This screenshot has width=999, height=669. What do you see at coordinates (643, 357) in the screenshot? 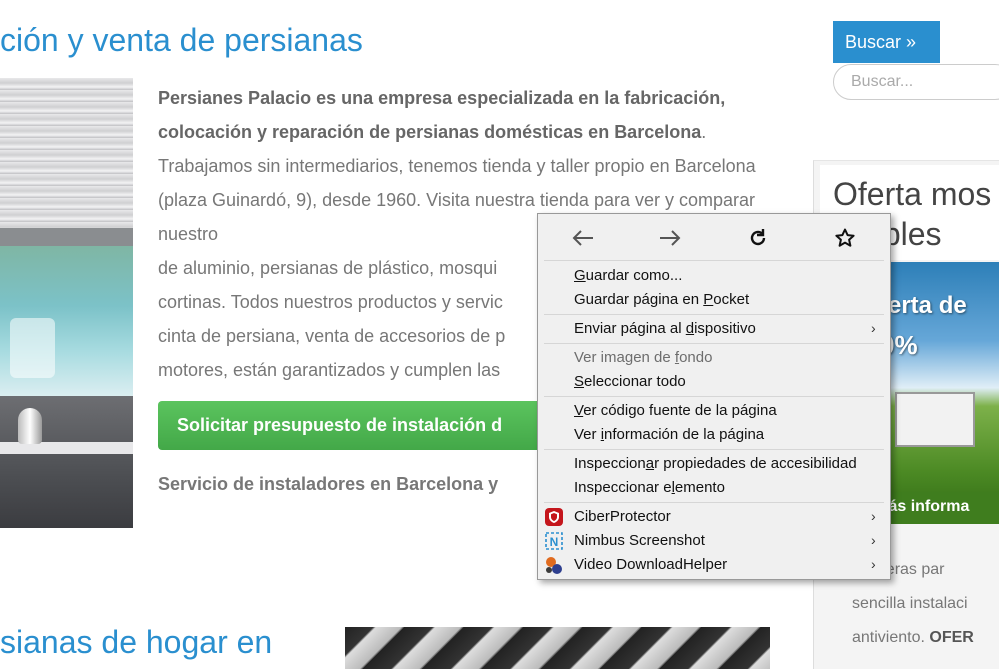
I see `menu-item-view-background-image: Ver imagen de fondo` at bounding box center [643, 357].